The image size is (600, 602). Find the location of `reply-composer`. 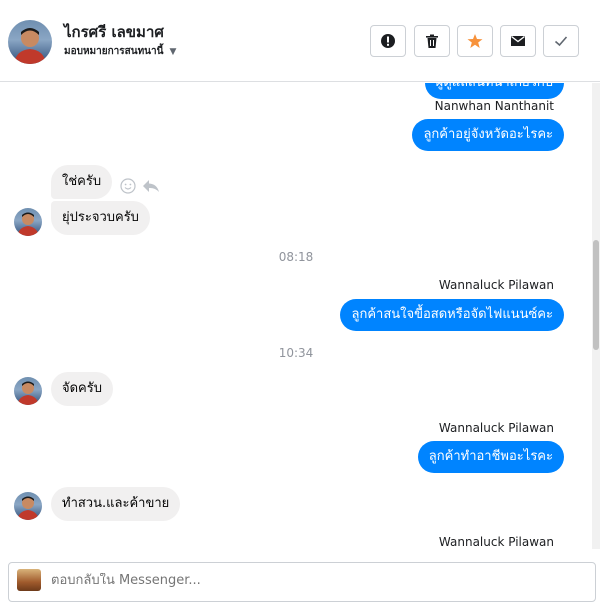

reply-composer is located at coordinates (302, 582).